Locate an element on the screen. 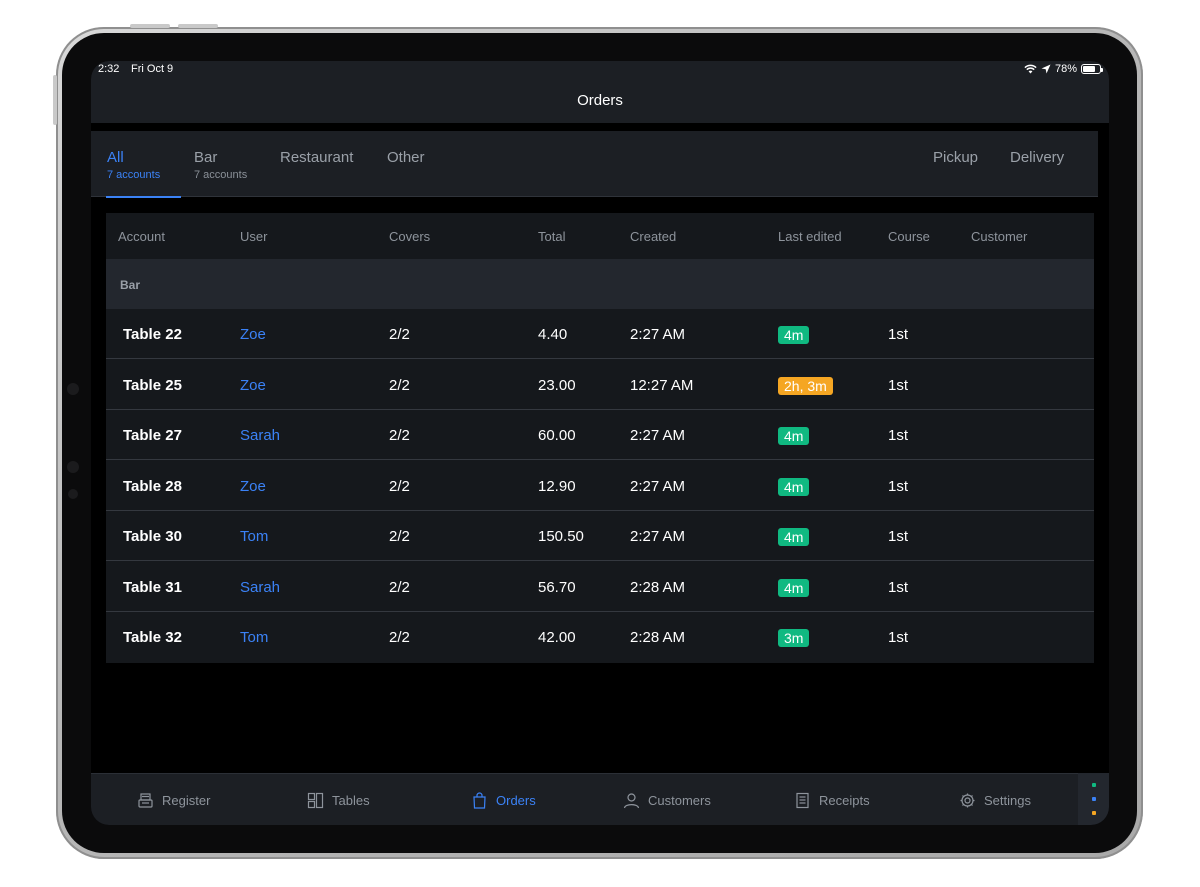 This screenshot has height=887, width=1200. group-header: Bar is located at coordinates (600, 284).